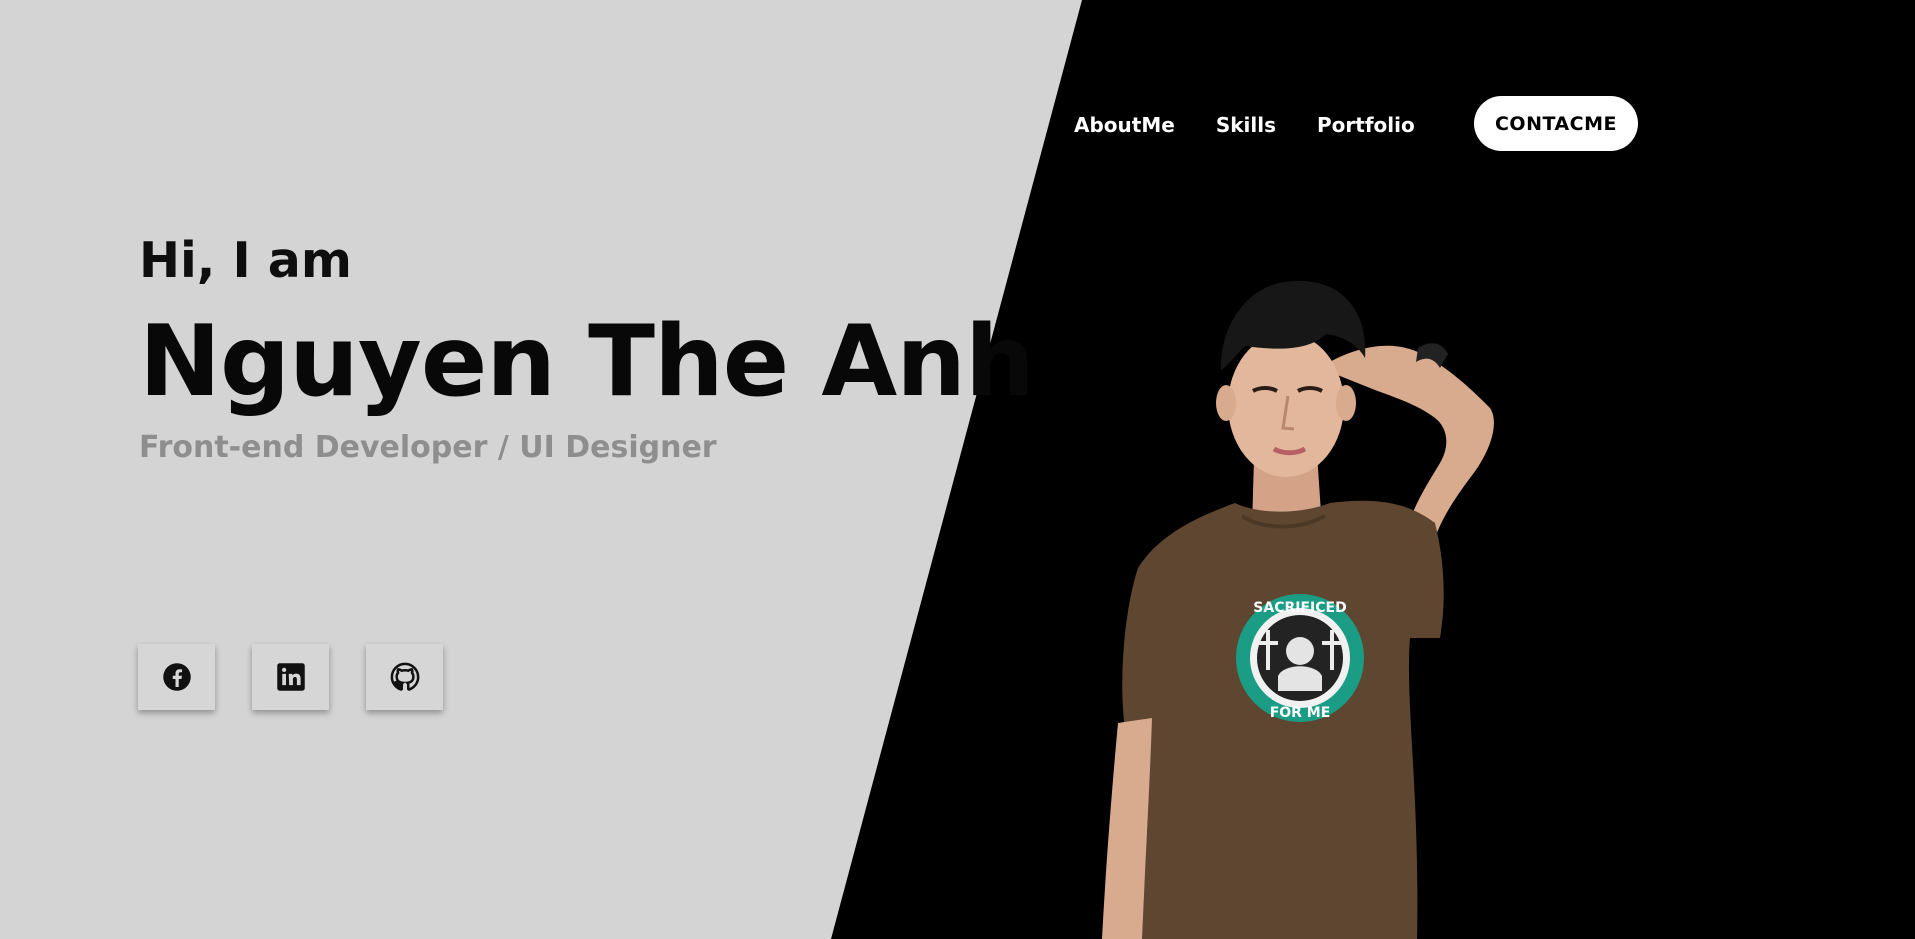 Image resolution: width=1915 pixels, height=939 pixels. What do you see at coordinates (1366, 125) in the screenshot?
I see `nav-item-portfolio: Portfolio` at bounding box center [1366, 125].